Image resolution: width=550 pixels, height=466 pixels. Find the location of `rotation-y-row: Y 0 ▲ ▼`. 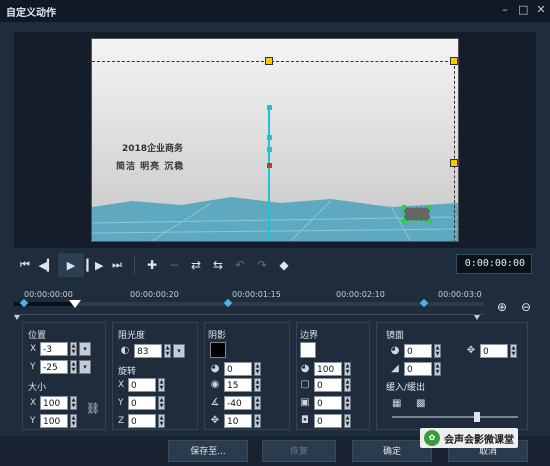

rotation-y-row: Y 0 ▲ ▼ is located at coordinates (141, 403).